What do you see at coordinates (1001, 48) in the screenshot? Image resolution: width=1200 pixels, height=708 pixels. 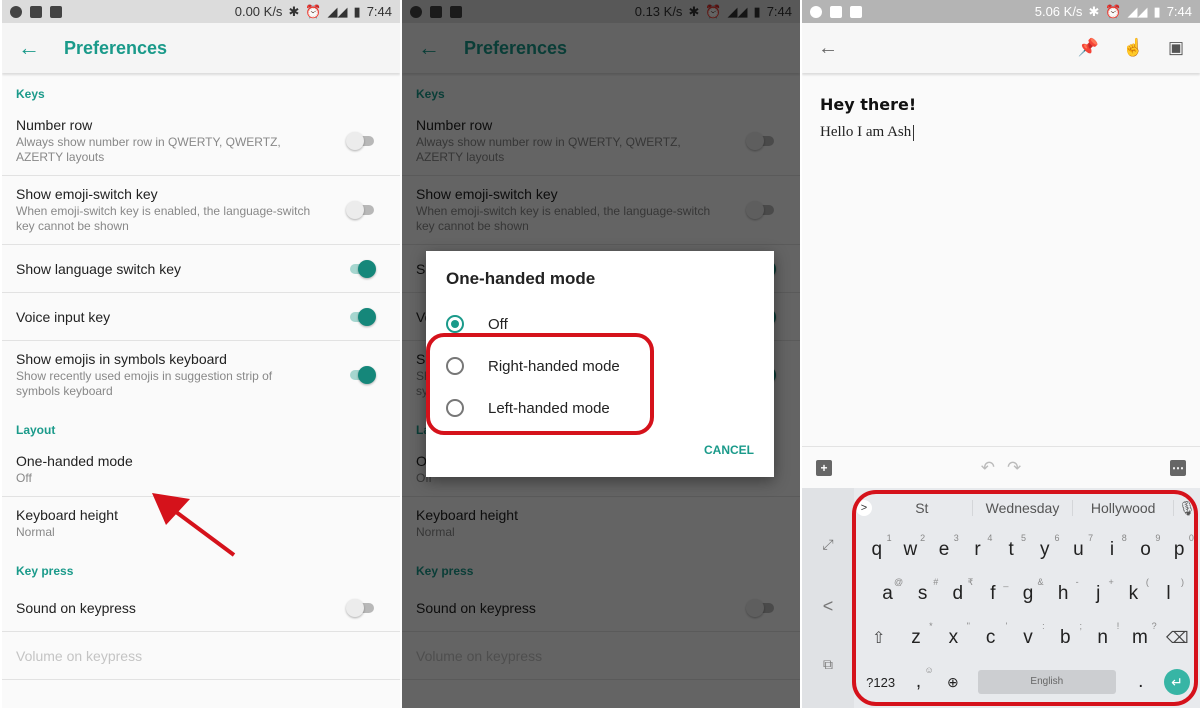 I see `note-toolbar: ← 📌 ☝ ▣` at bounding box center [1001, 48].